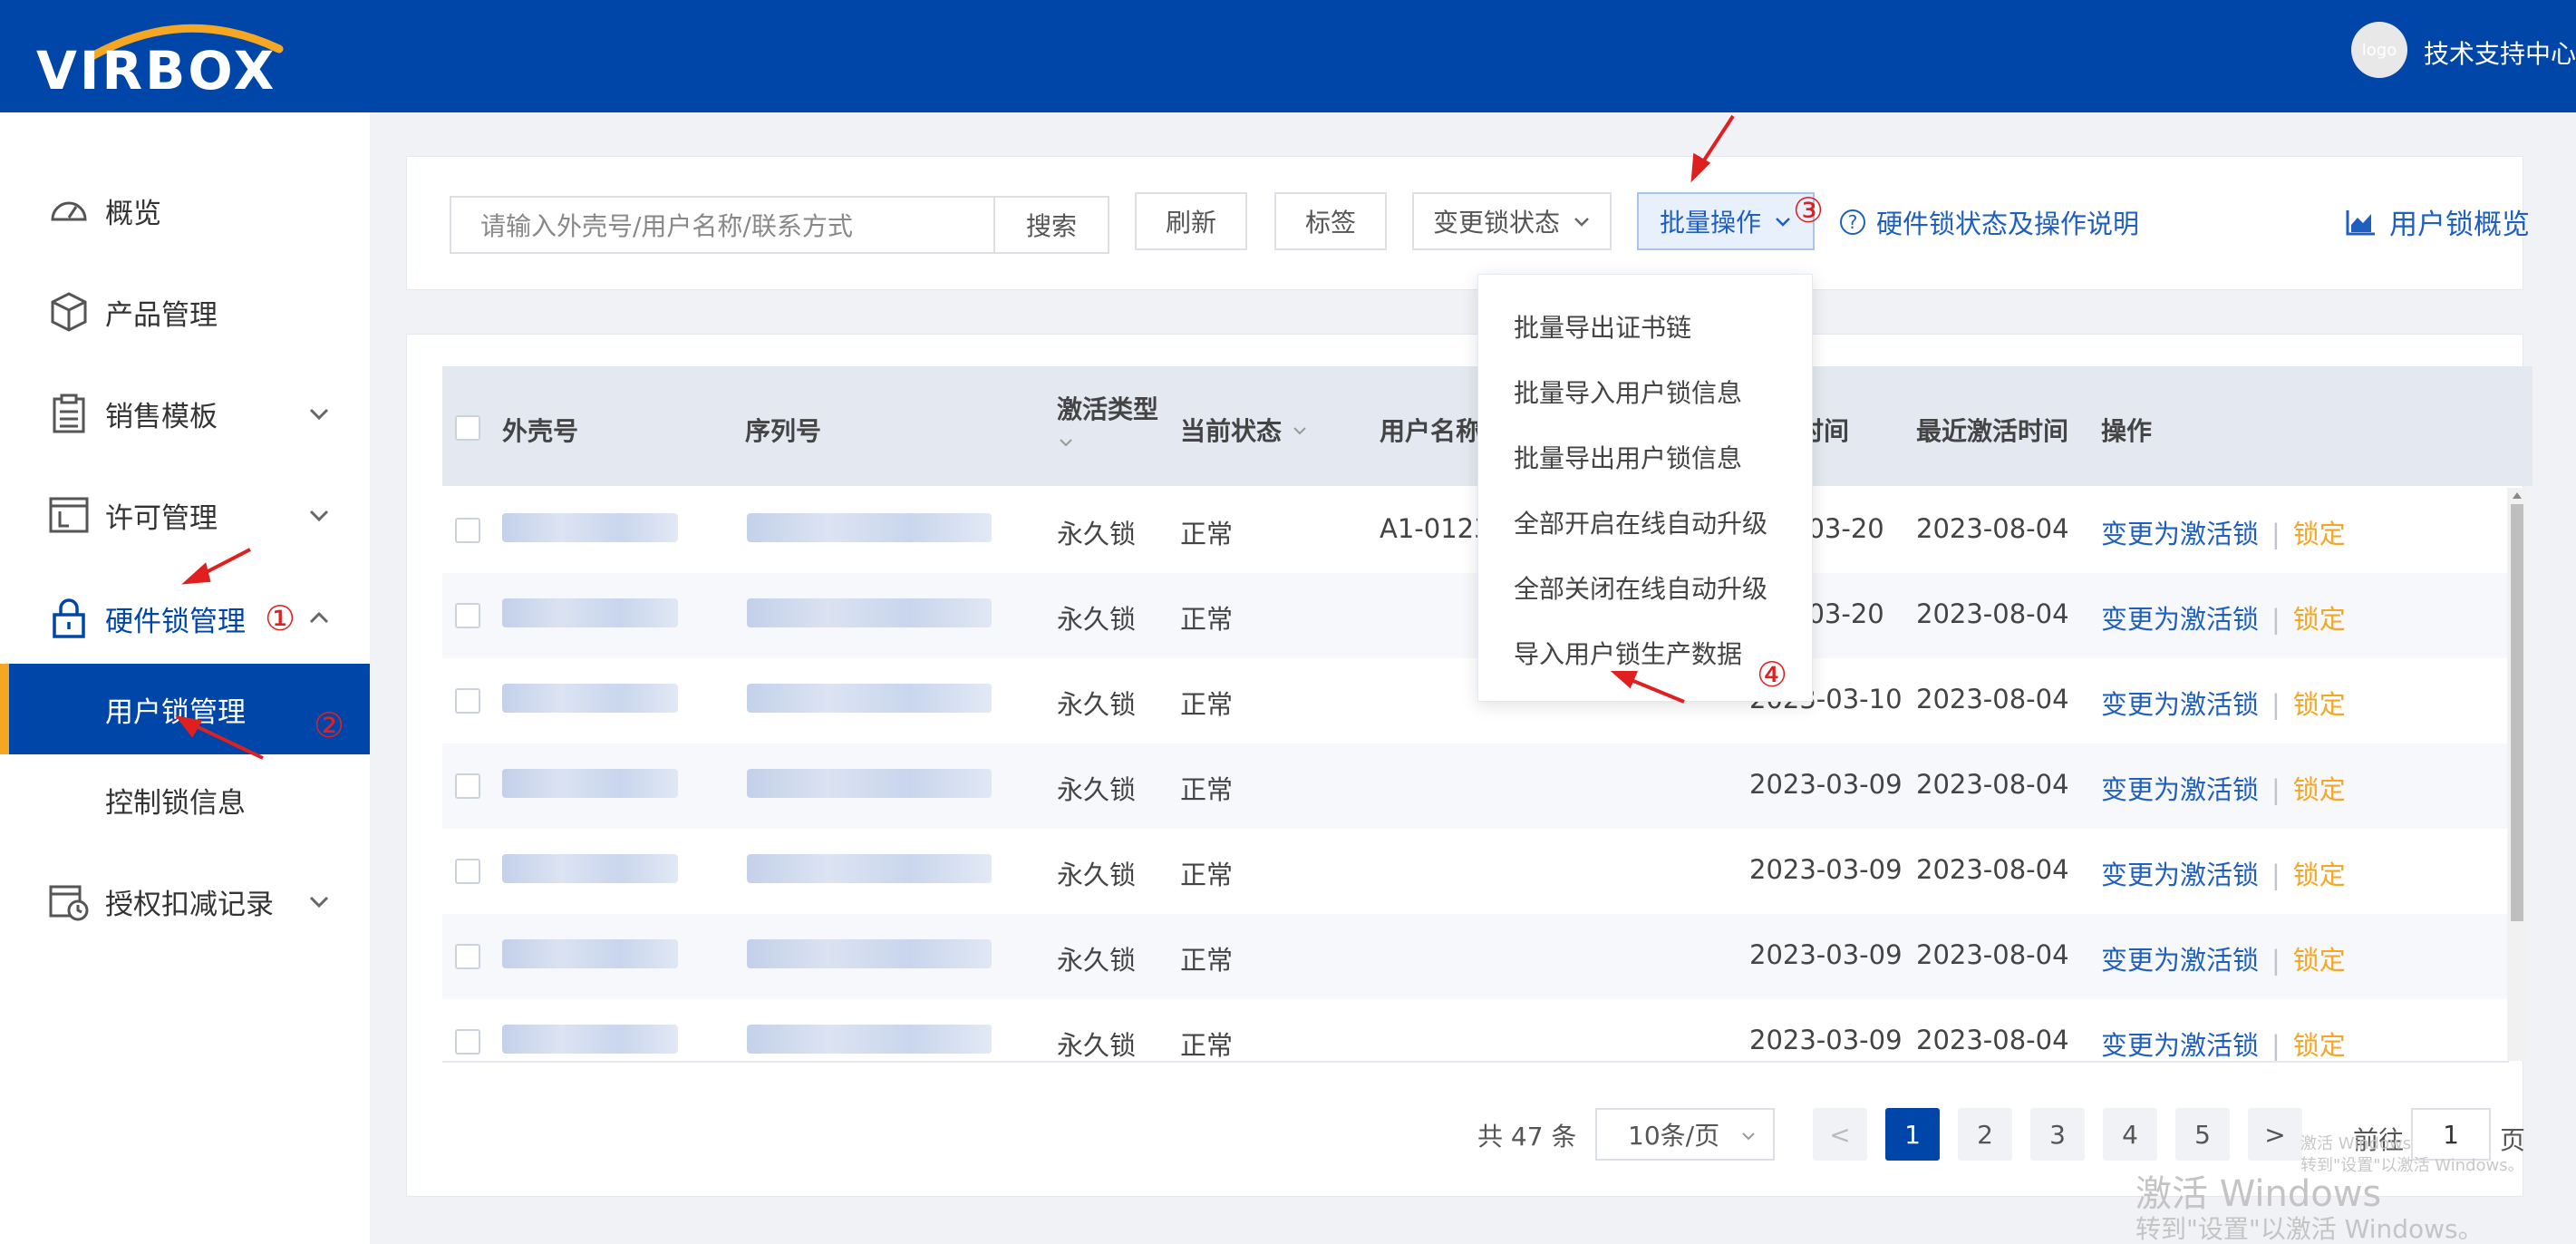 Image resolution: width=2576 pixels, height=1244 pixels. Describe the element at coordinates (1912, 1134) in the screenshot. I see `page-button-1: 1` at that location.